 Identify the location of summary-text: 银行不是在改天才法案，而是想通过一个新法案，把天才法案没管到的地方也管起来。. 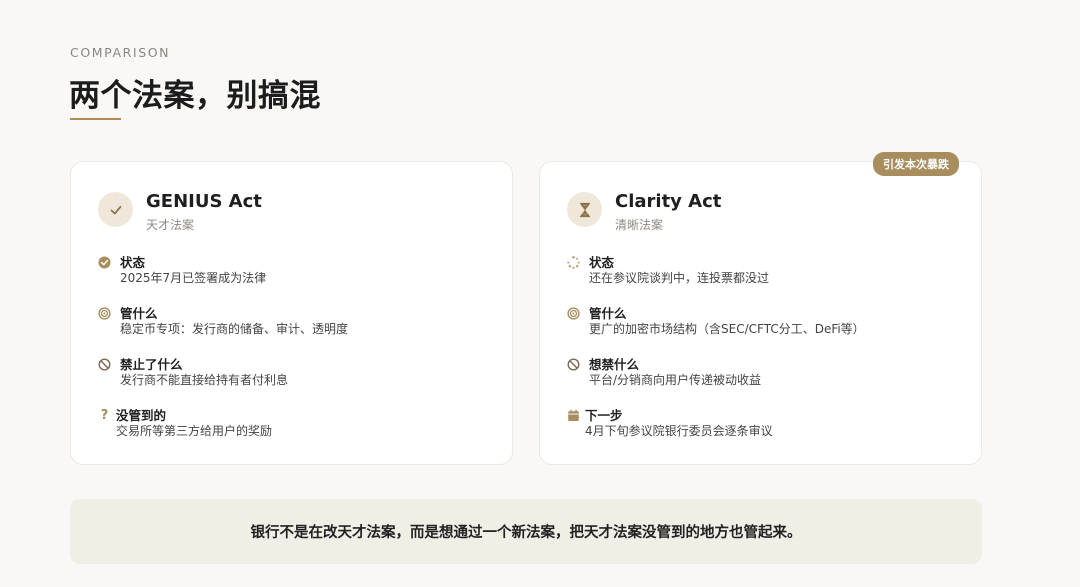
(526, 533).